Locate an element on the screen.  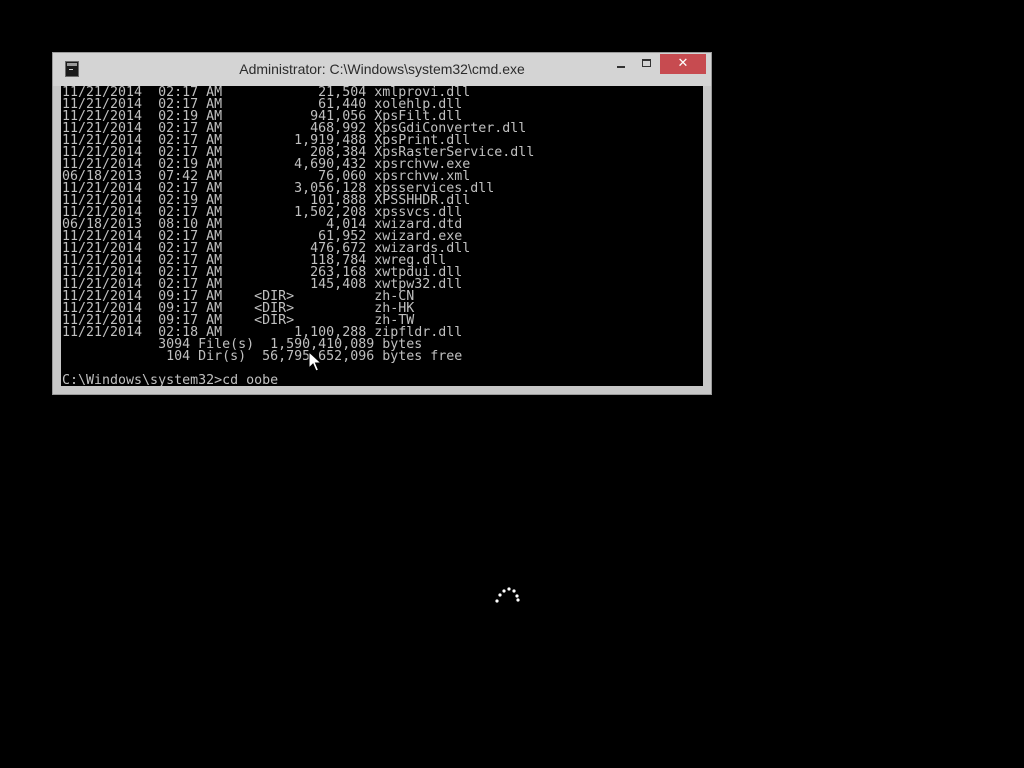
maximize-icon is located at coordinates (646, 63).